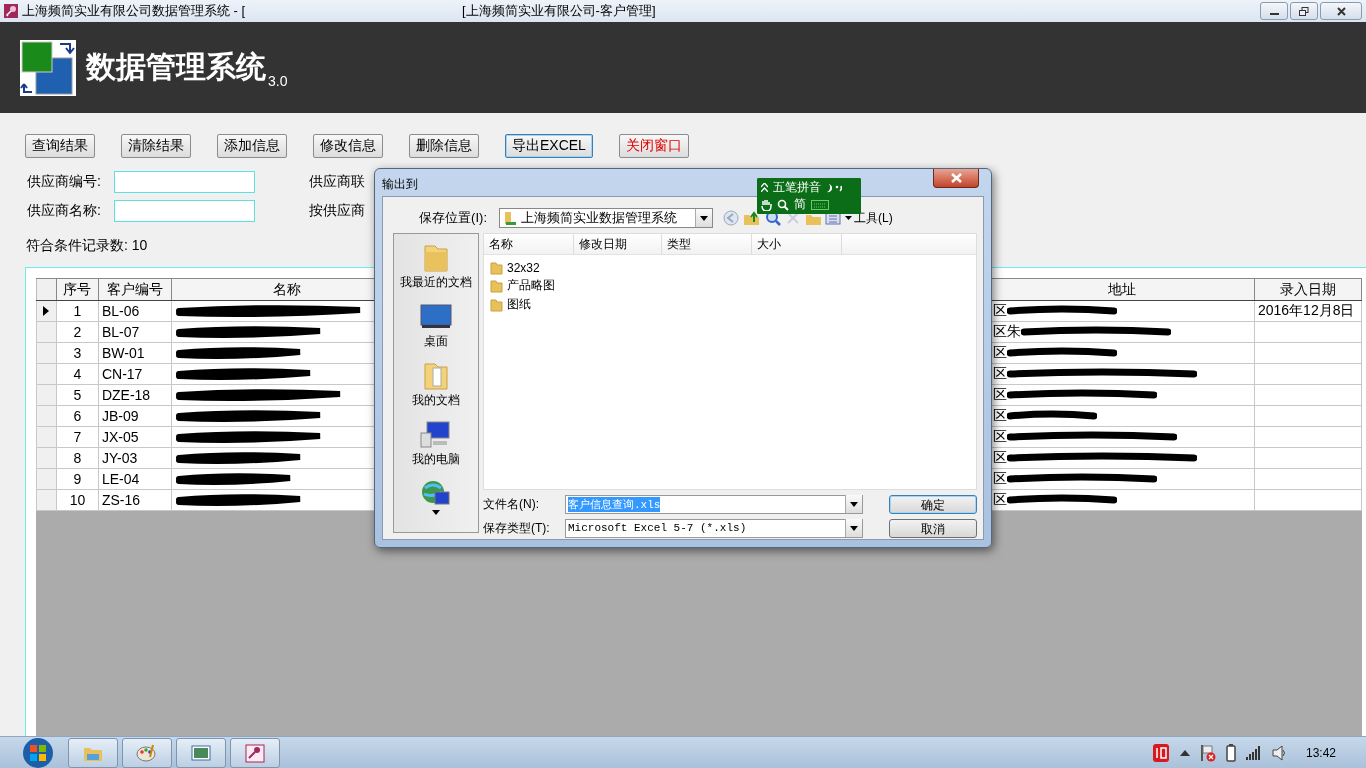  I want to click on window-subtitle: [上海频简实业有限公司-客户管理], so click(559, 11).